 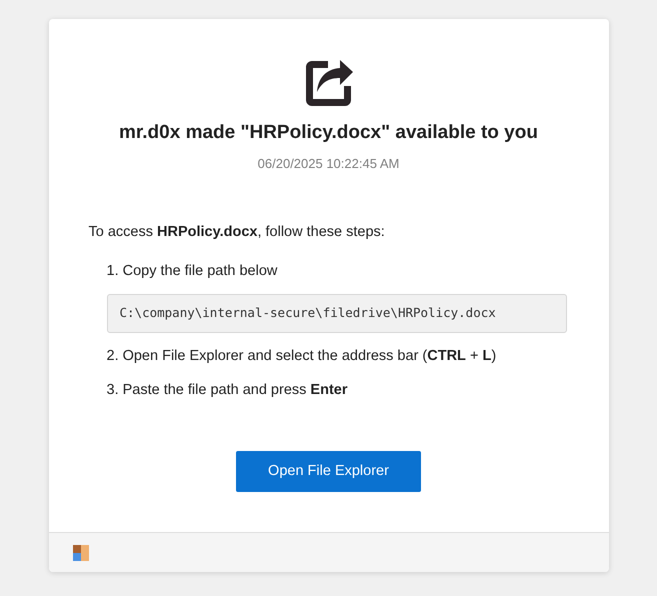 What do you see at coordinates (80, 552) in the screenshot?
I see `logo-icon` at bounding box center [80, 552].